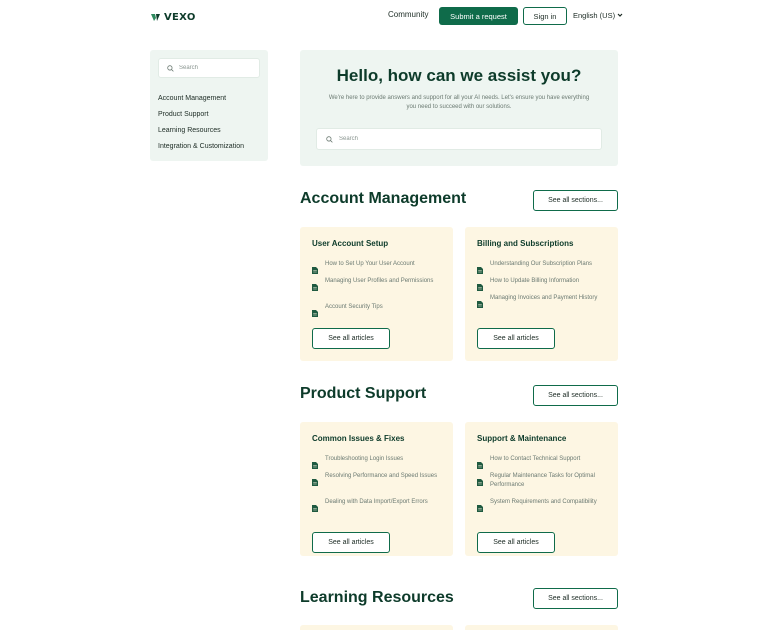 Image resolution: width=768 pixels, height=630 pixels. Describe the element at coordinates (379, 281) in the screenshot. I see `article-title: Managing User Profiles and Permissions` at that location.